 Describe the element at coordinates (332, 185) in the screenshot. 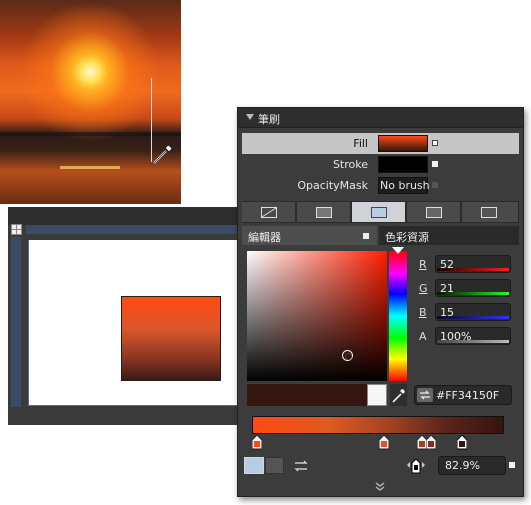

I see `opacity-mask-label: OpacityMask` at that location.